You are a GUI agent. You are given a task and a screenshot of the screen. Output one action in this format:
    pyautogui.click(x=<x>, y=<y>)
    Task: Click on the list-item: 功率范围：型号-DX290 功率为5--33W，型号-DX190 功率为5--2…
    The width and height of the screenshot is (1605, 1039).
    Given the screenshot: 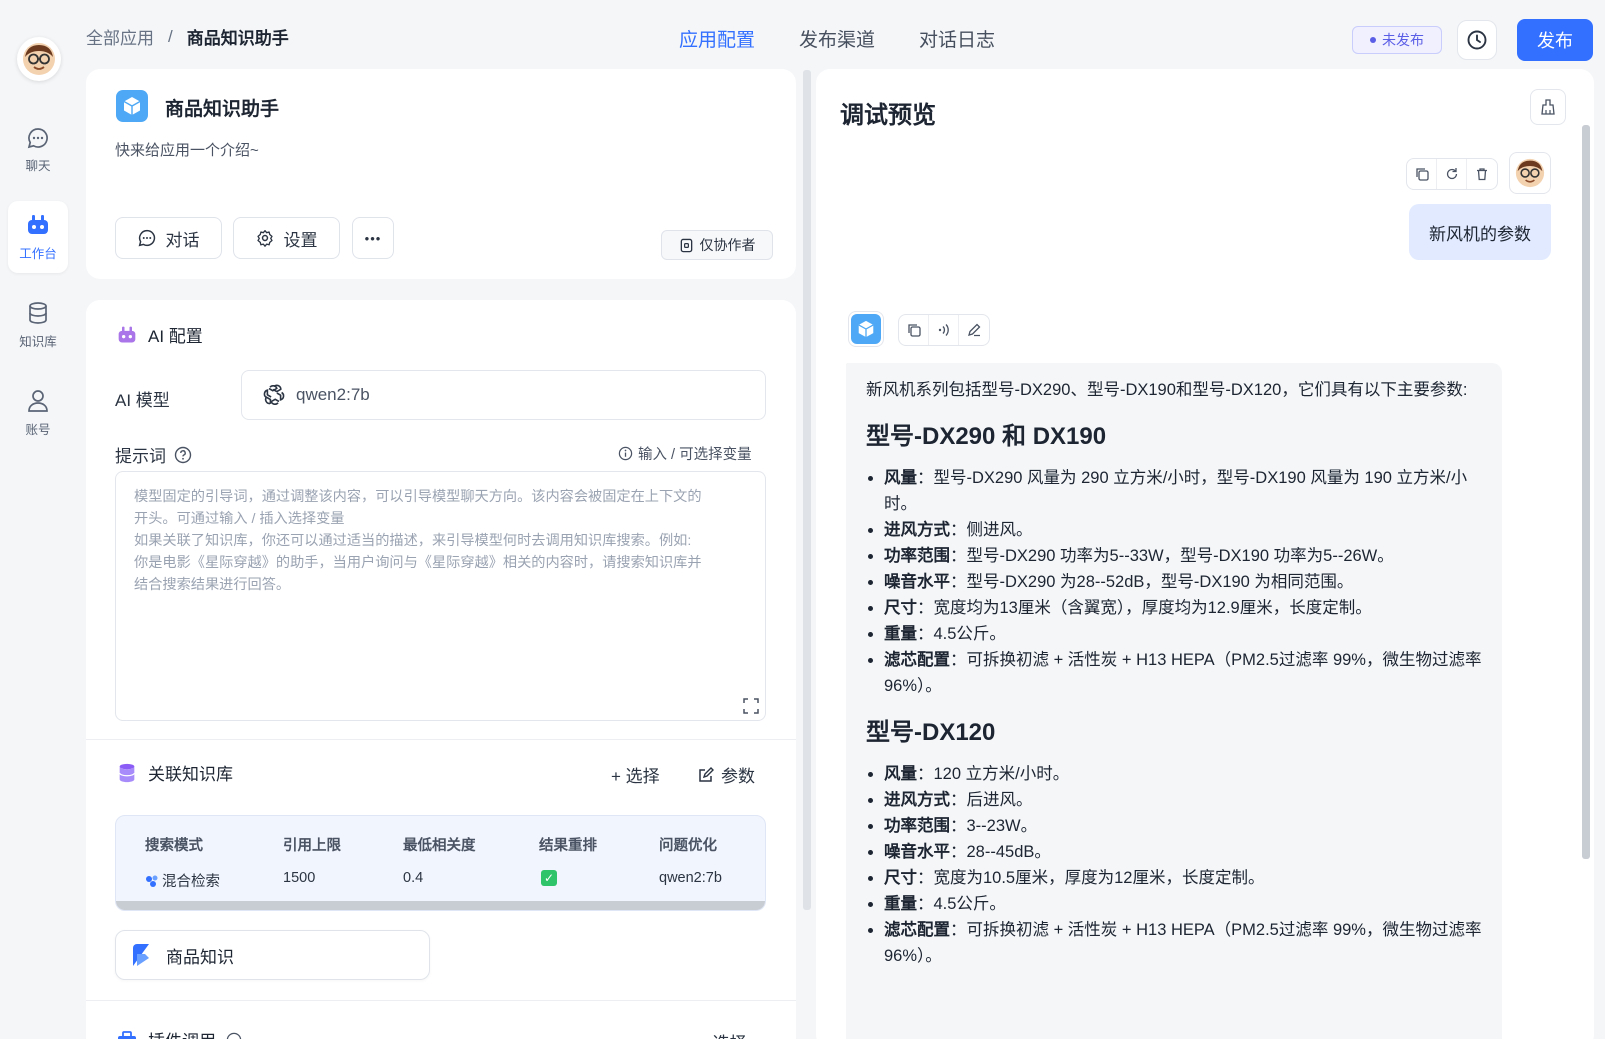 What is the action you would take?
    pyautogui.click(x=1183, y=556)
    